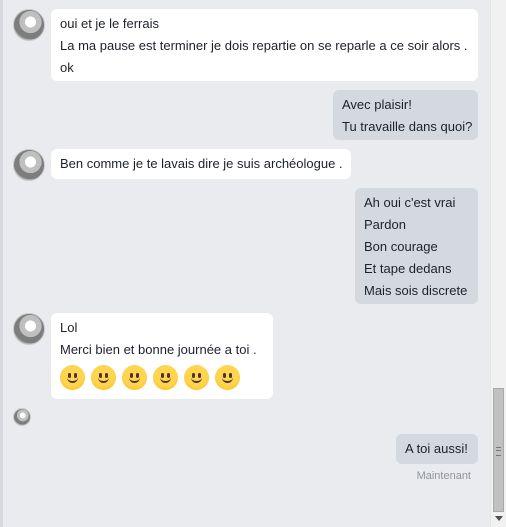 This screenshot has height=527, width=506. Describe the element at coordinates (158, 349) in the screenshot. I see `message-text: Merci bien et bonne journée a toi .` at that location.